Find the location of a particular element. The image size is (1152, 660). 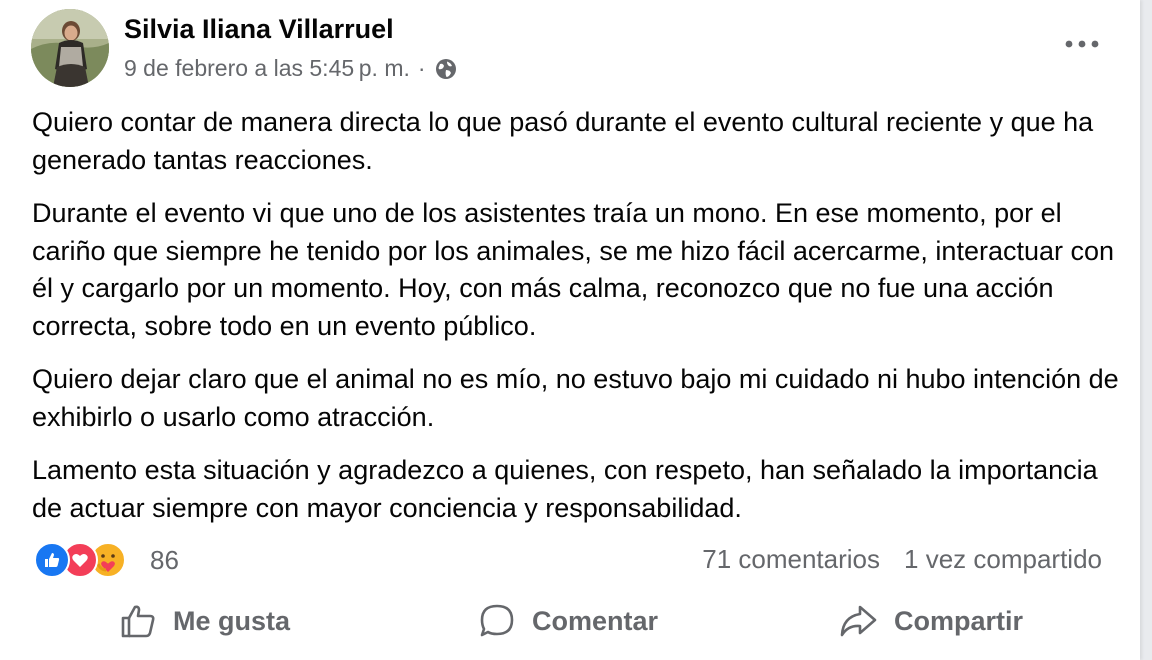

post-meta: 9 de febrero a las 5:45 p. m. · is located at coordinates (291, 68).